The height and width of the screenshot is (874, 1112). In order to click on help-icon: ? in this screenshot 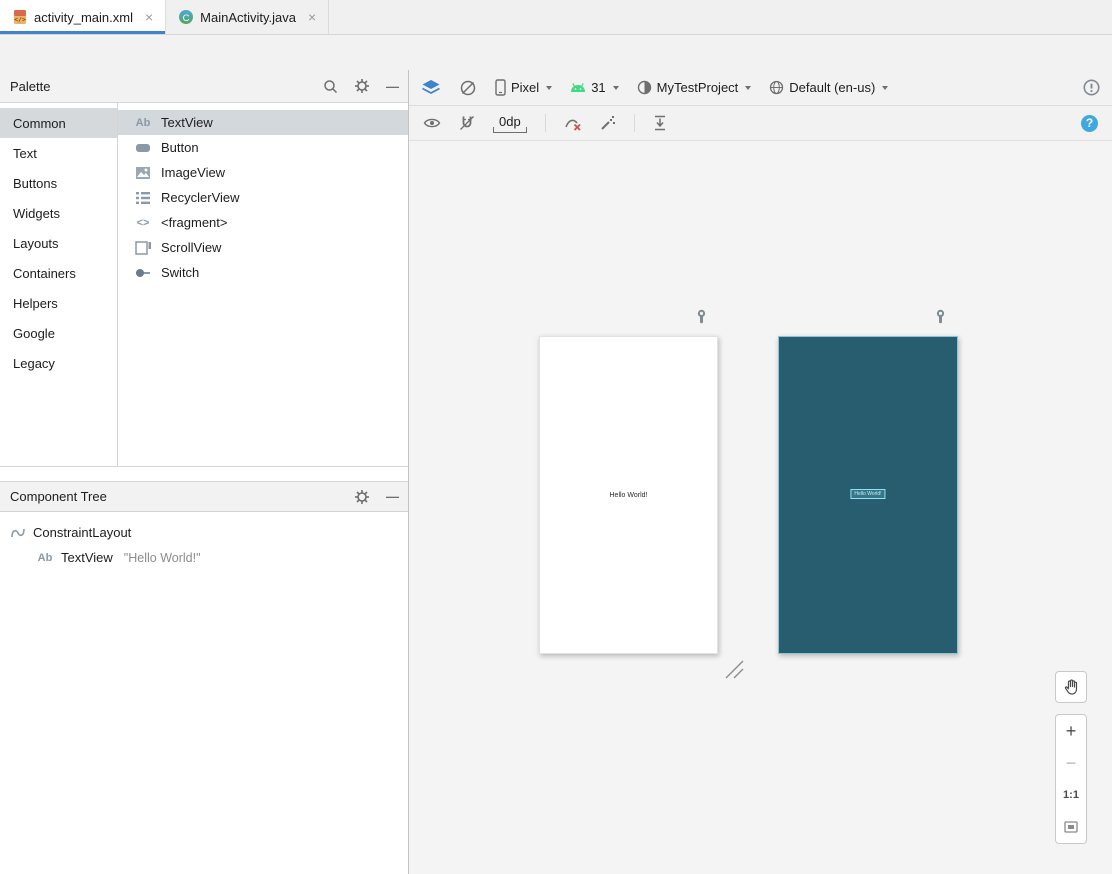, I will do `click(1089, 123)`.